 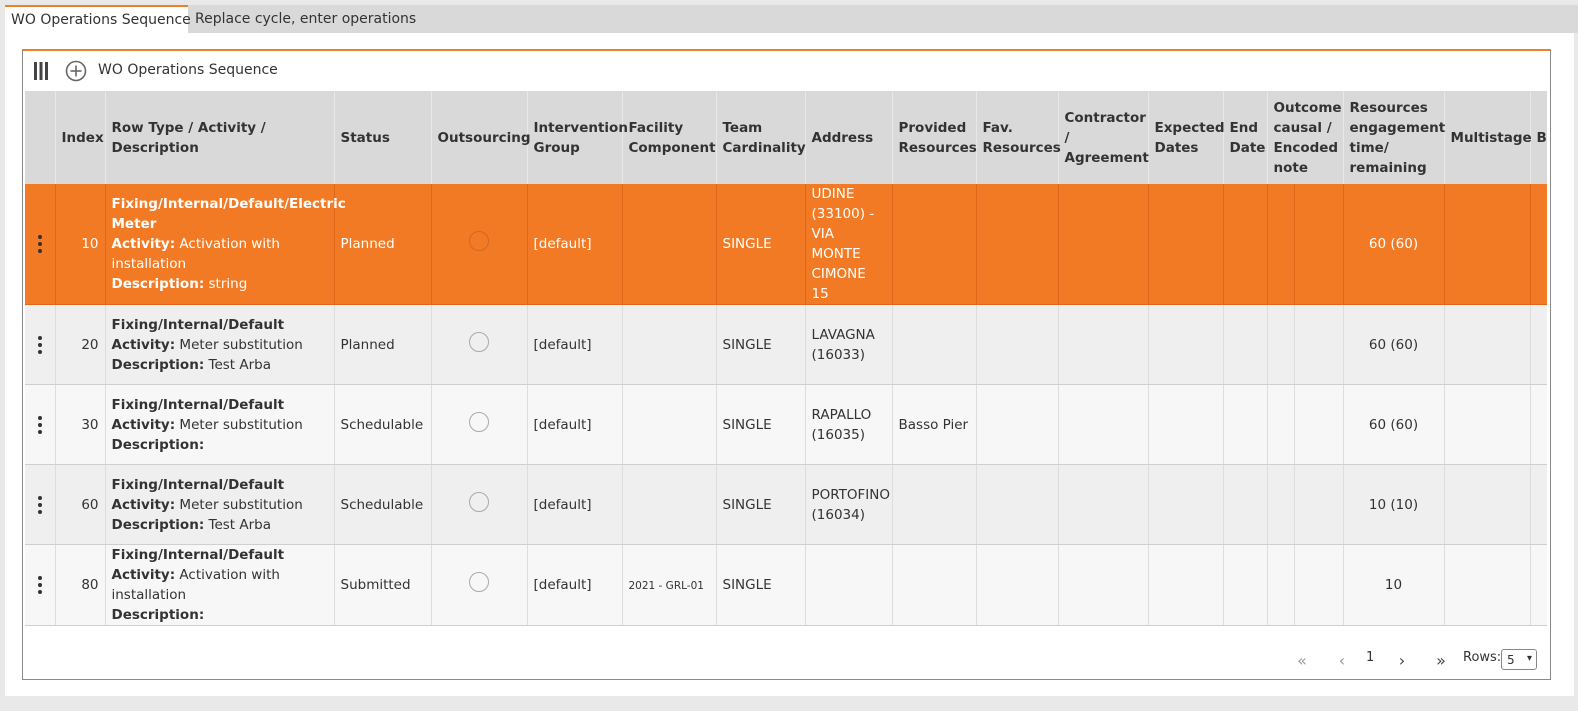 What do you see at coordinates (383, 585) in the screenshot?
I see `row-status: Submitted` at bounding box center [383, 585].